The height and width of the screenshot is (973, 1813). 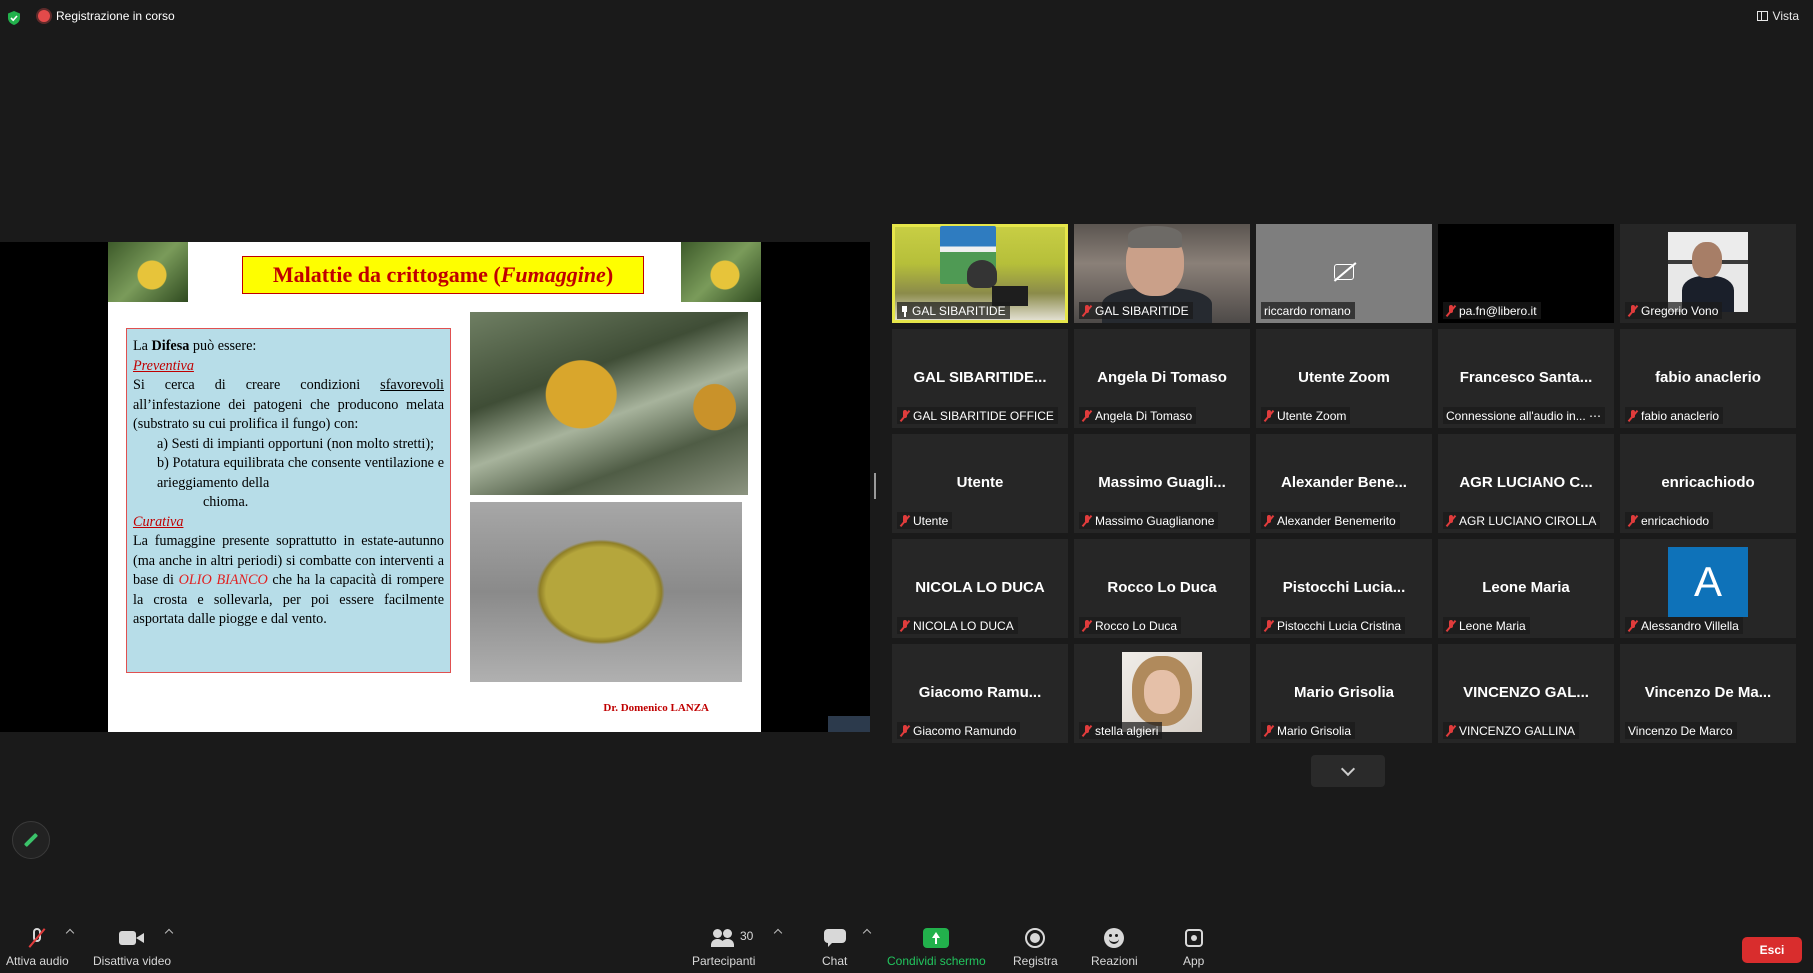 I want to click on participant-display-name: Angela Di Tomaso, so click(x=1162, y=377).